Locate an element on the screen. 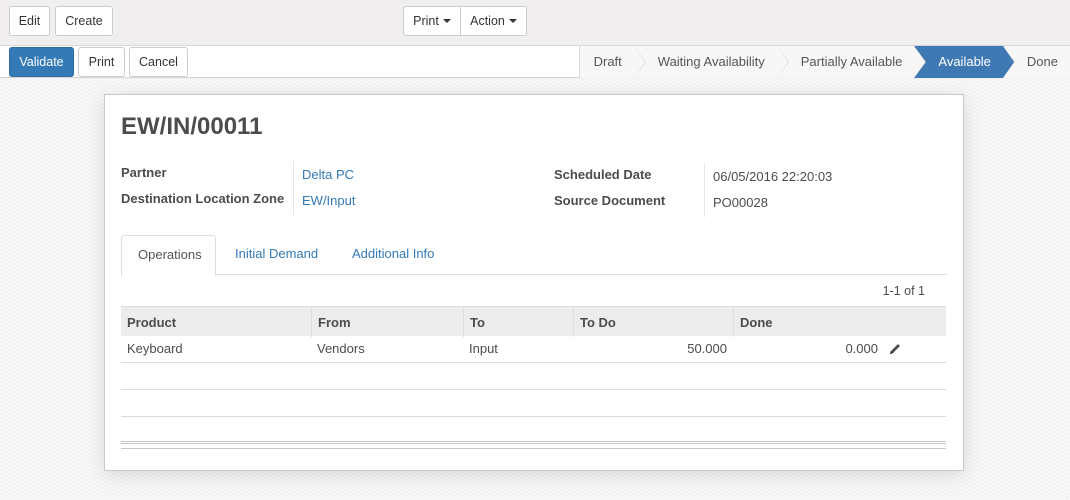  edit-button-label: Edit is located at coordinates (29, 21).